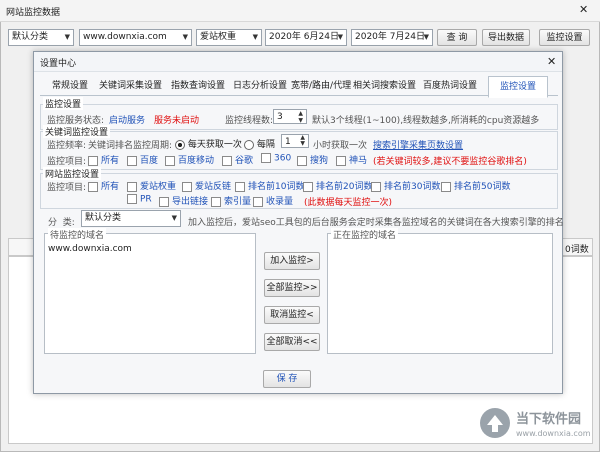  What do you see at coordinates (130, 86) in the screenshot?
I see `tab-keyword-collect: 关键词采集设置` at bounding box center [130, 86].